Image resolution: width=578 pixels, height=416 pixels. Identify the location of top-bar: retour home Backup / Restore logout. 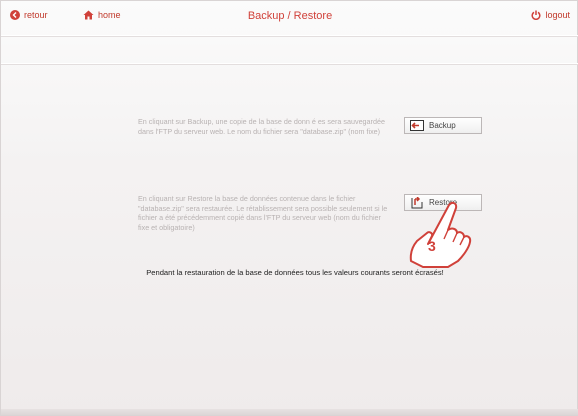
(289, 18).